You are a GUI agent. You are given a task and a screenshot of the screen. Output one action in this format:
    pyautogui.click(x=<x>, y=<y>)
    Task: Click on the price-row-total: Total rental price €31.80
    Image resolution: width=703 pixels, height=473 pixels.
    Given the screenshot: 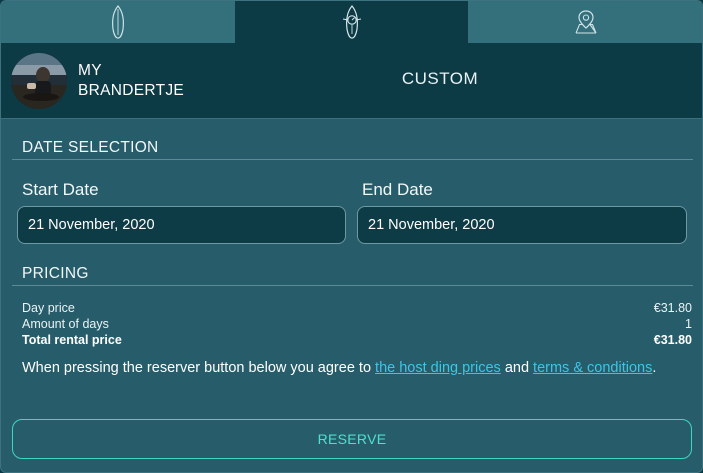 What is the action you would take?
    pyautogui.click(x=357, y=340)
    